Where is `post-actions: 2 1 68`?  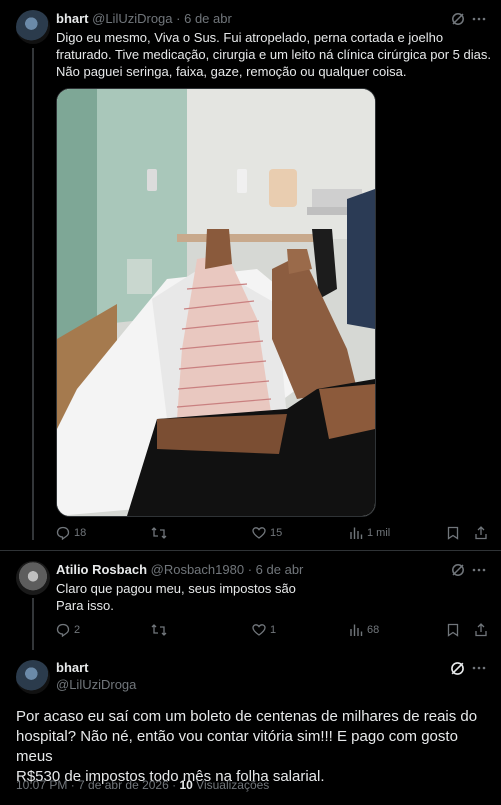 post-actions: 2 1 68 is located at coordinates (272, 632).